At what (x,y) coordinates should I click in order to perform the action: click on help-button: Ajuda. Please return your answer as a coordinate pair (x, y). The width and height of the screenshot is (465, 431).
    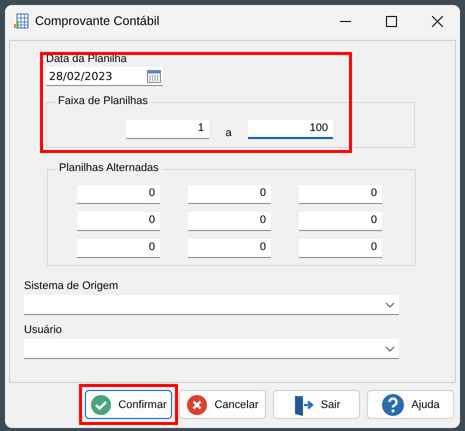
    Looking at the image, I should click on (410, 404).